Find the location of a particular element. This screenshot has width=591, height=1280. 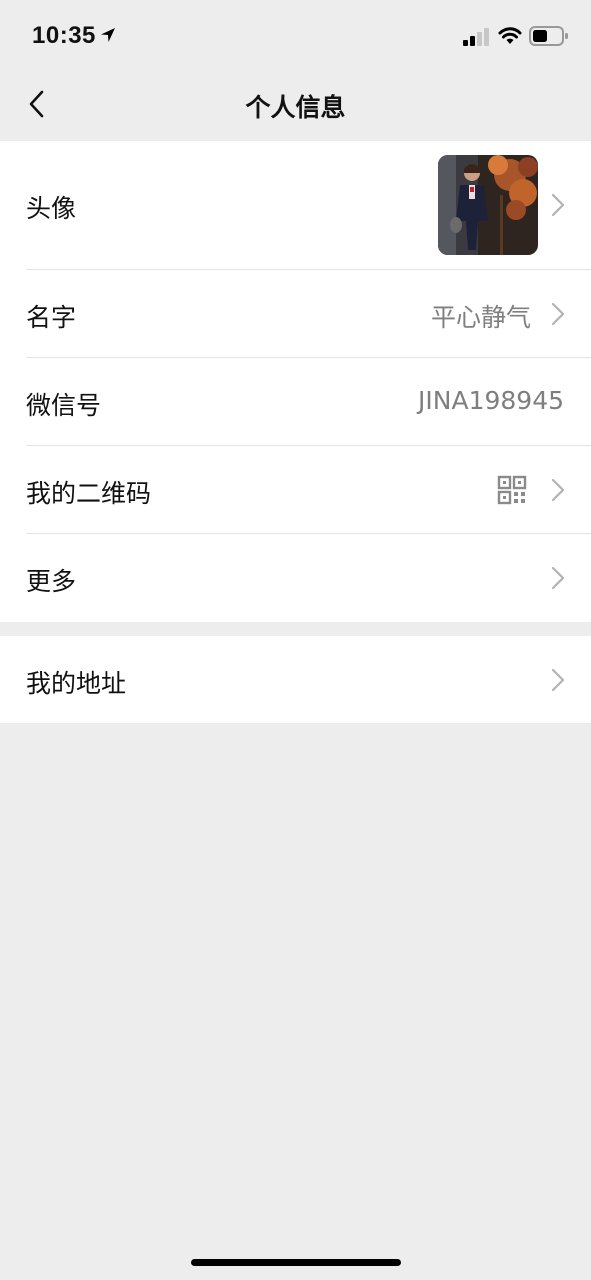

address-group: 我的地址 is located at coordinates (295, 679).